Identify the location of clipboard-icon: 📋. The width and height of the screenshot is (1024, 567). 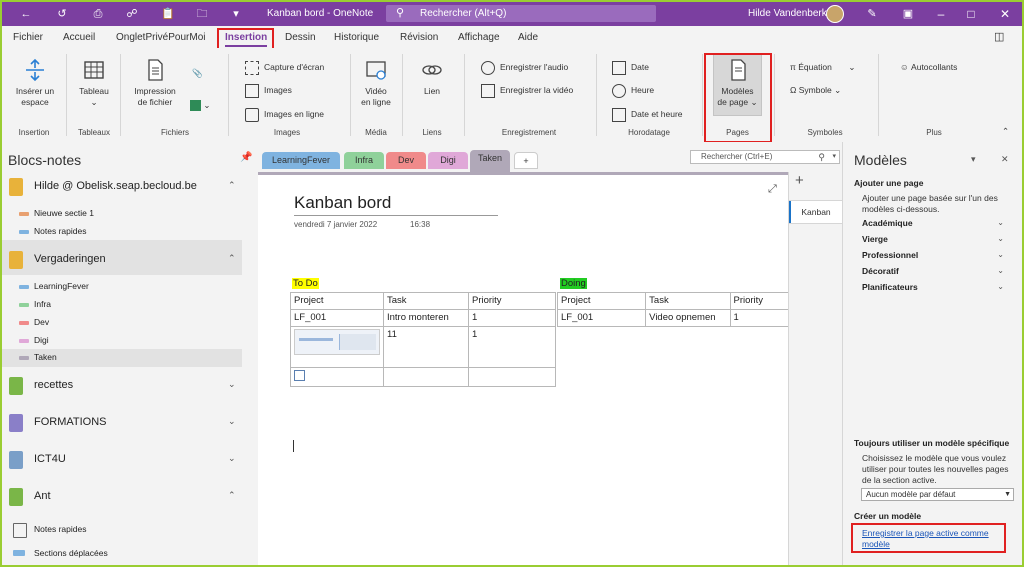
(168, 14).